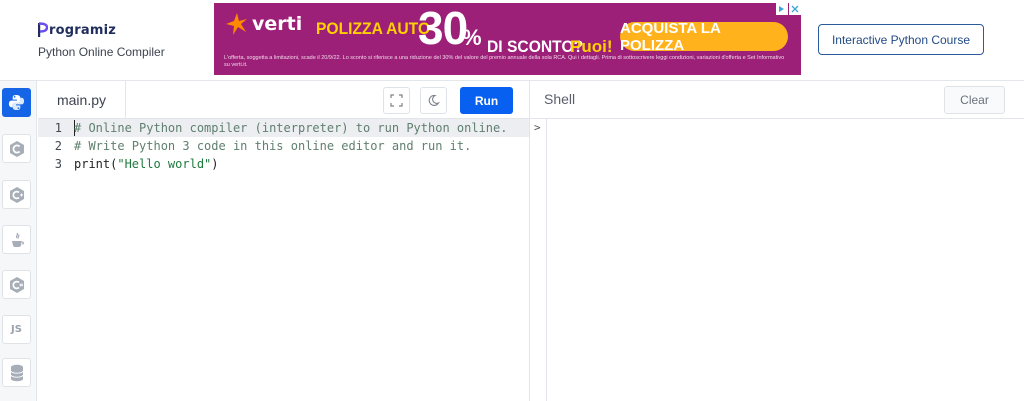 The height and width of the screenshot is (401, 1024). I want to click on sidebar-item-javascript: JS, so click(16, 329).